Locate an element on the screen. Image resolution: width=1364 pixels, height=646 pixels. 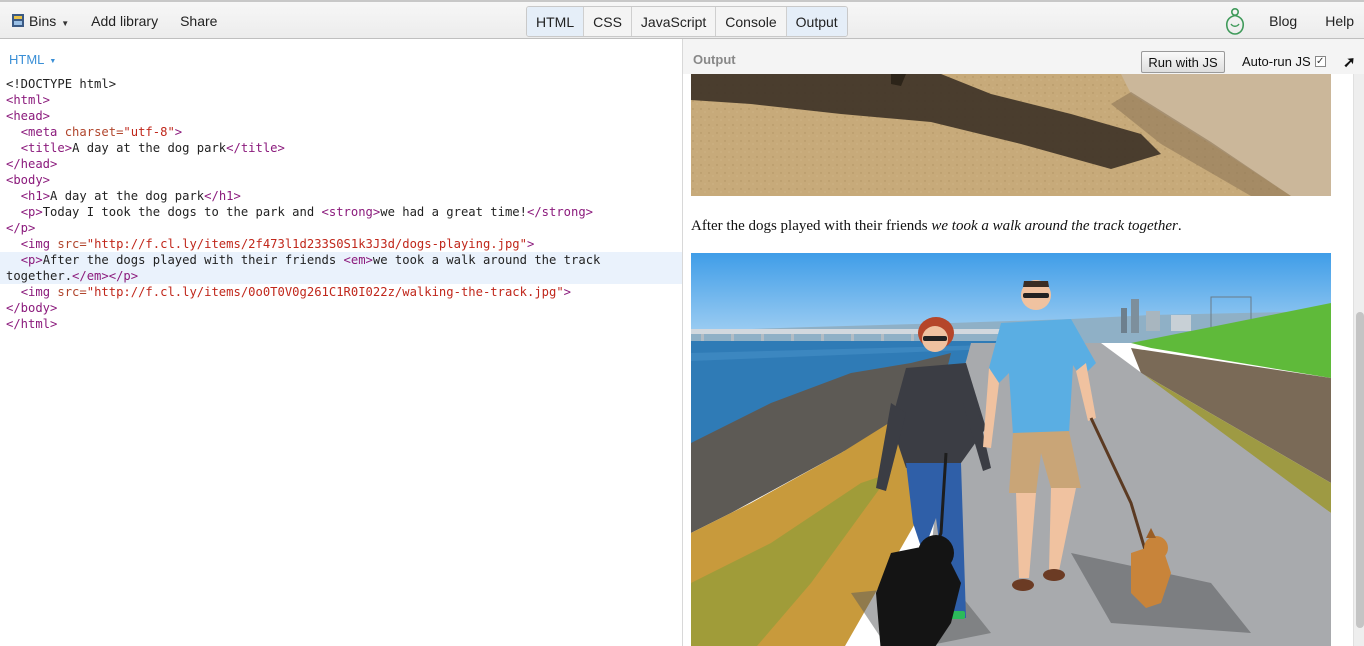
code-token-txt: we had a great time! is located at coordinates (453, 212).